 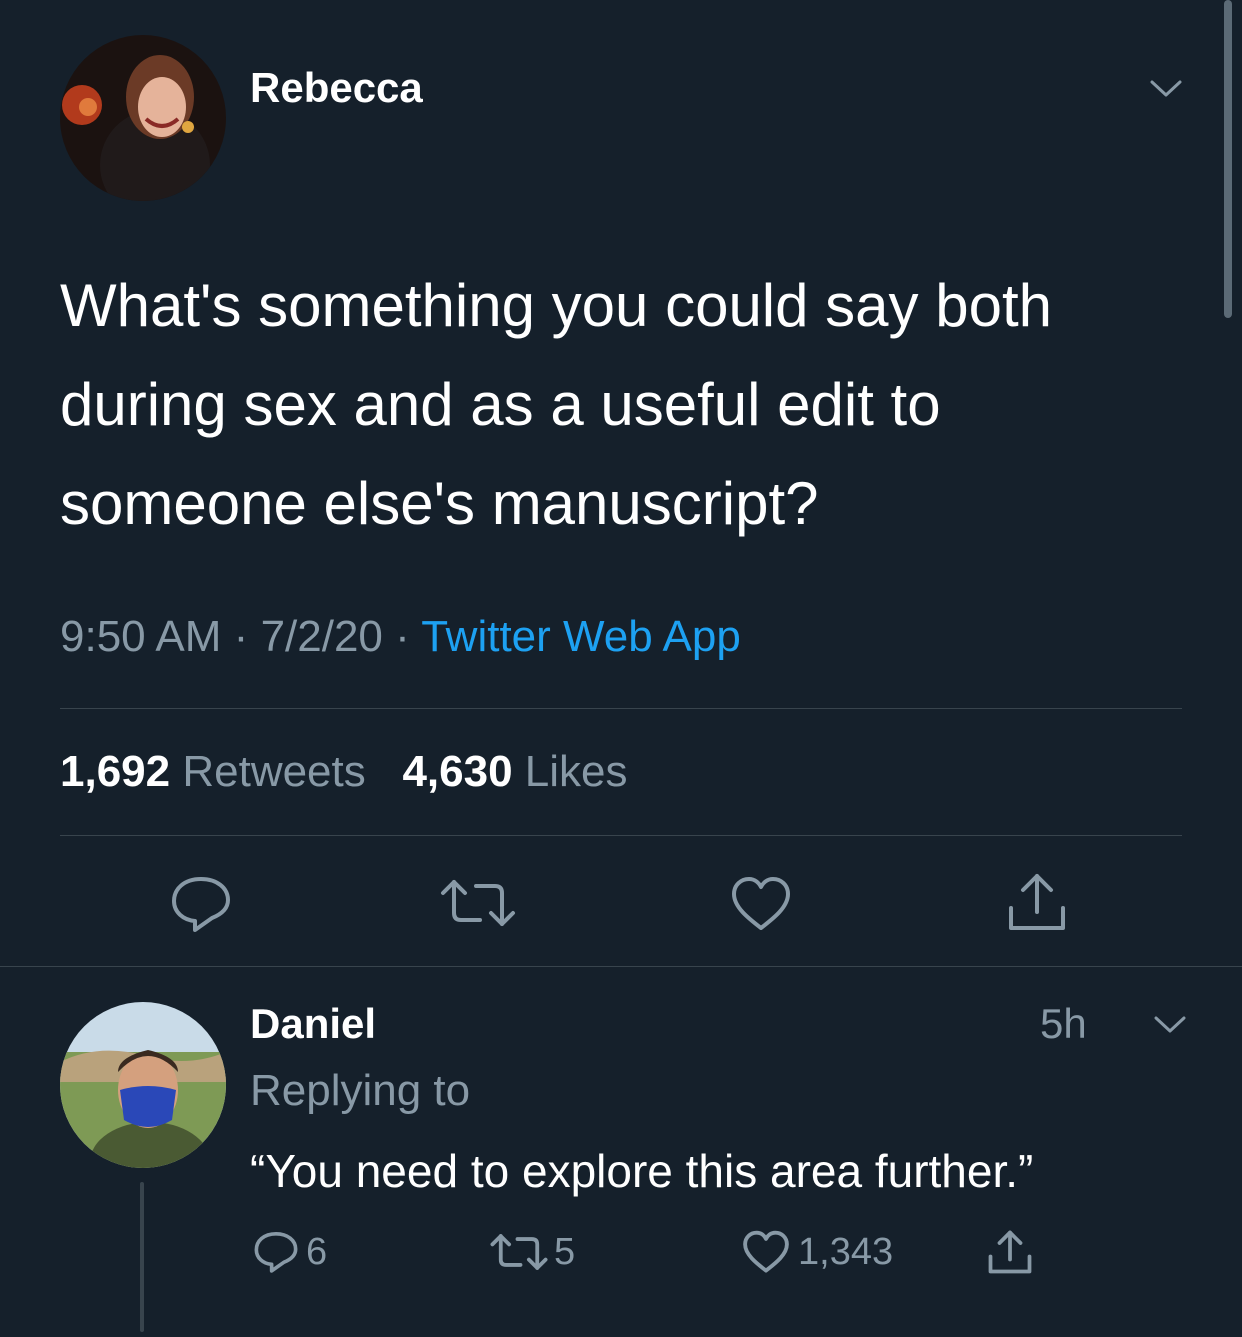 I want to click on share-button, so click(x=1037, y=902).